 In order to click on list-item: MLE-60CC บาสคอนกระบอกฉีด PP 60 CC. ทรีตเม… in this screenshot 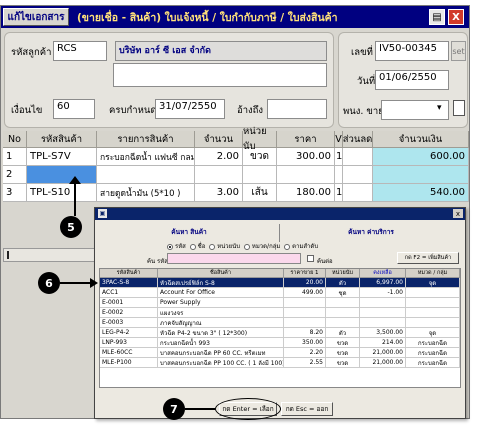, I will do `click(280, 353)`.